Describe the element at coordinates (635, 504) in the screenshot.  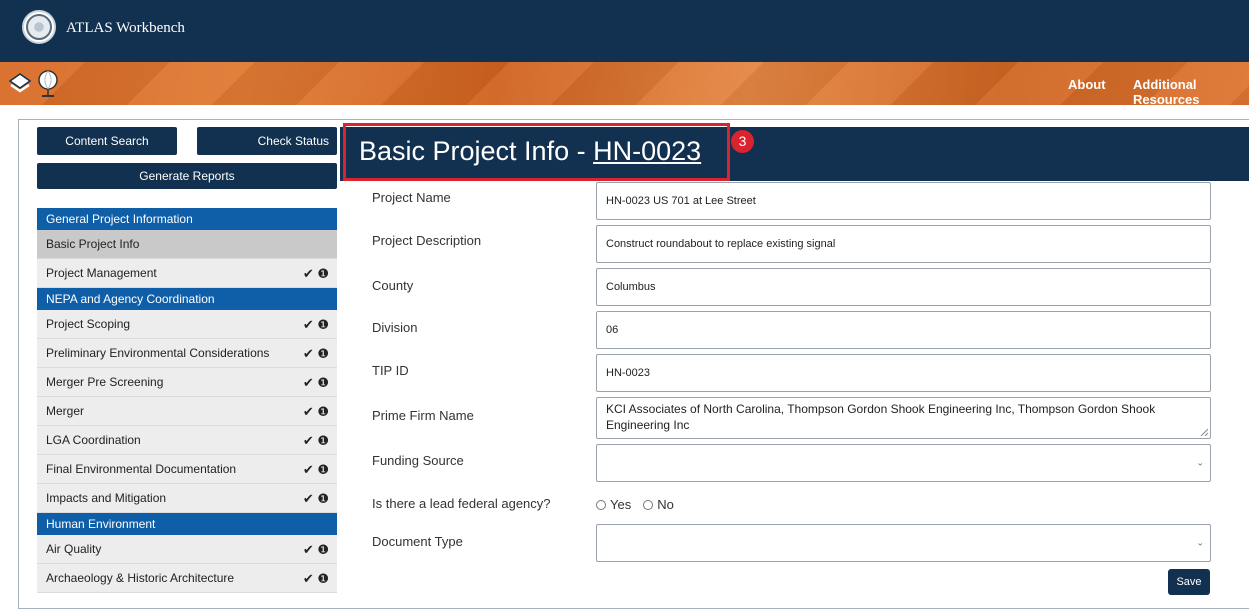
I see `lead-federal-agency-radio-group: Yes No` at that location.